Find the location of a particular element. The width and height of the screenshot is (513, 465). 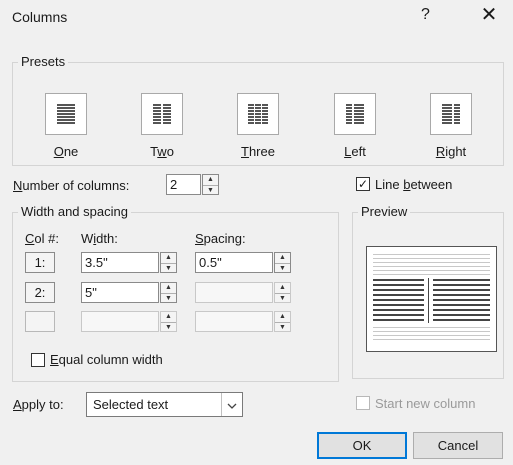

dropdown-chevron is located at coordinates (231, 404).